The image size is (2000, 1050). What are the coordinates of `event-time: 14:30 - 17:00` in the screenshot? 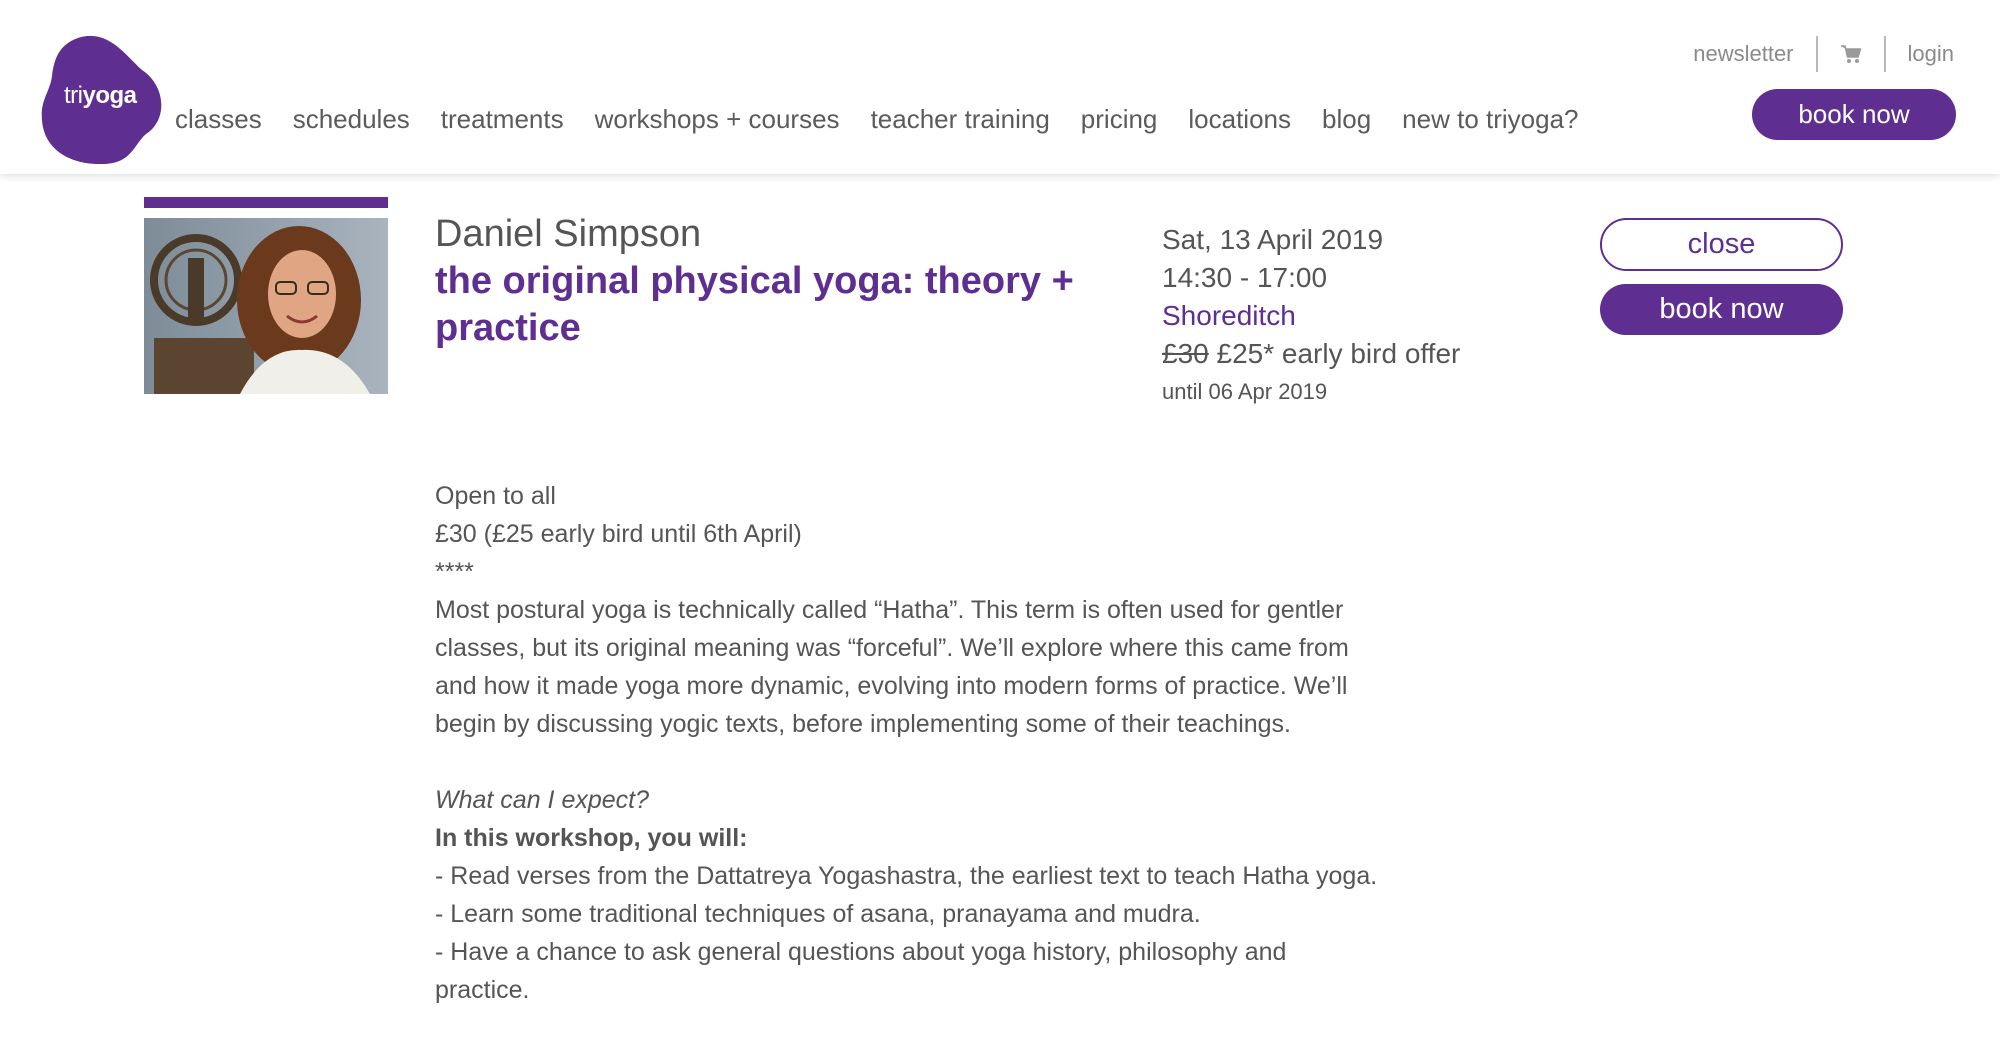 It's located at (1245, 277).